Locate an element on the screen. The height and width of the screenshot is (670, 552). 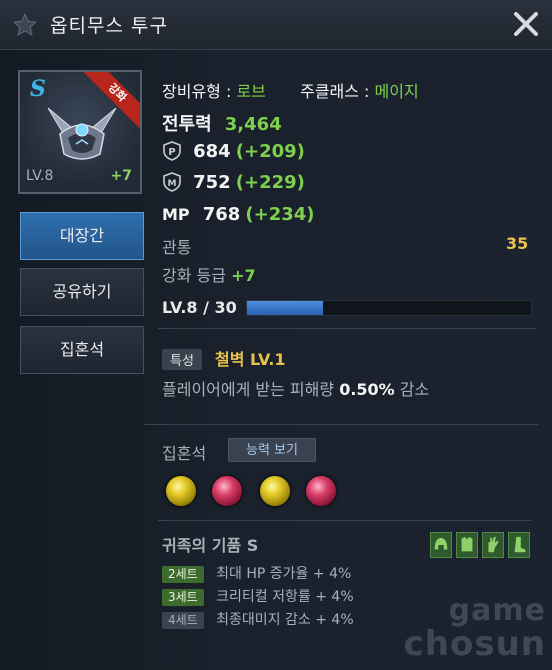
item-level: LV.8 is located at coordinates (40, 176).